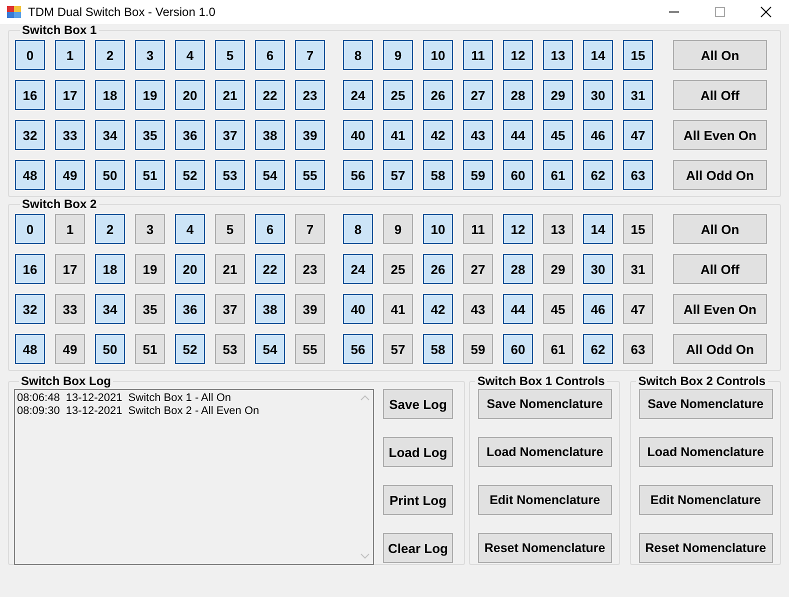 The height and width of the screenshot is (597, 789). Describe the element at coordinates (150, 95) in the screenshot. I see `switch-button: 19` at that location.